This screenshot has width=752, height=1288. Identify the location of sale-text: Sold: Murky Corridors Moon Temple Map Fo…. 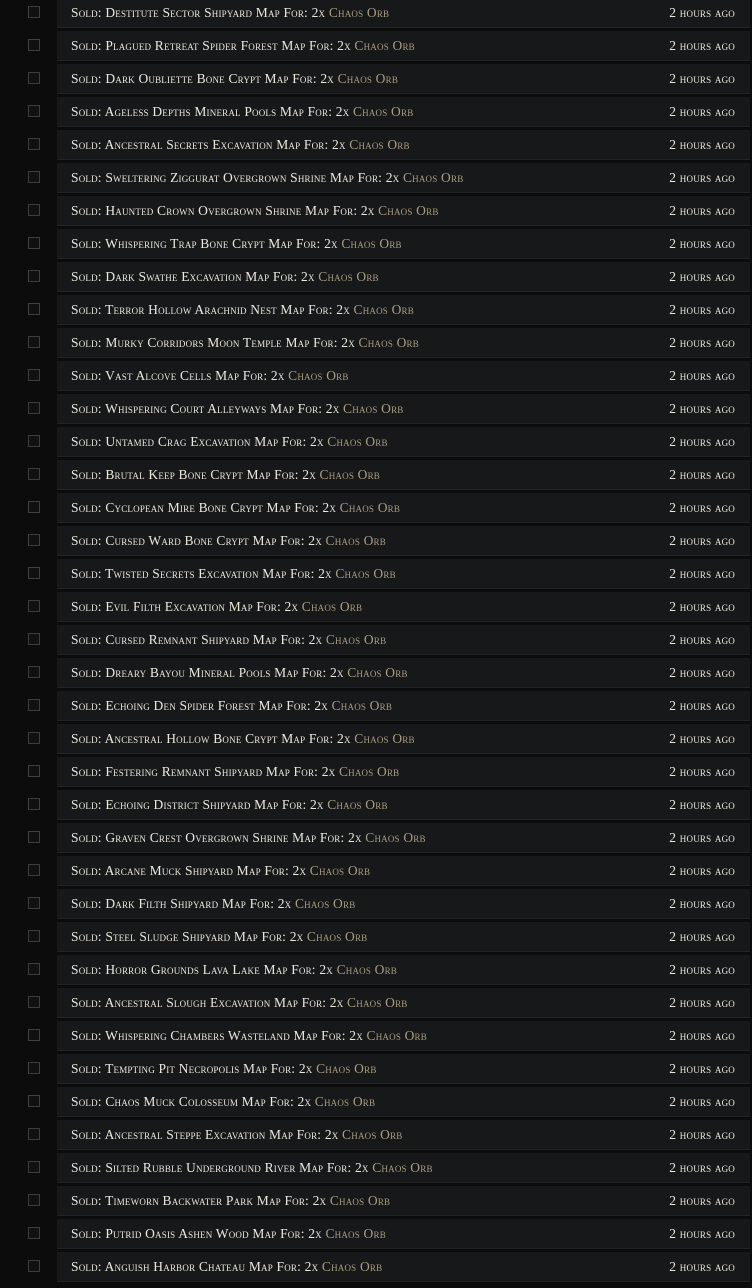
(213, 342).